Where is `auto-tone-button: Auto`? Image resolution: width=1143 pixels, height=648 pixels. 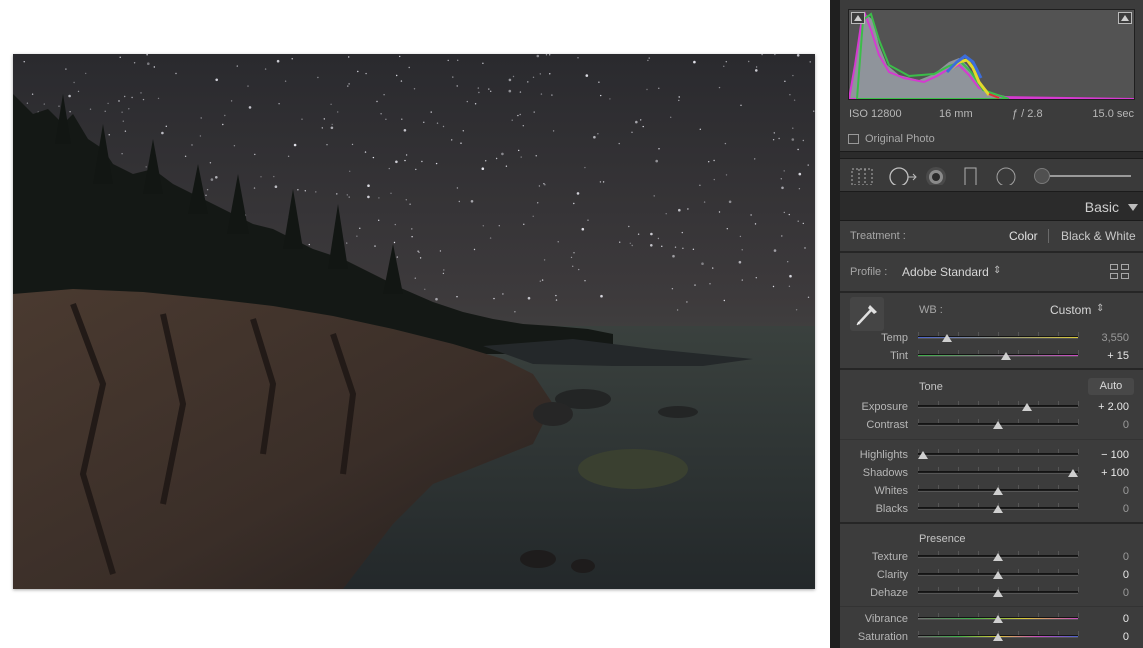
auto-tone-button: Auto is located at coordinates (1111, 386).